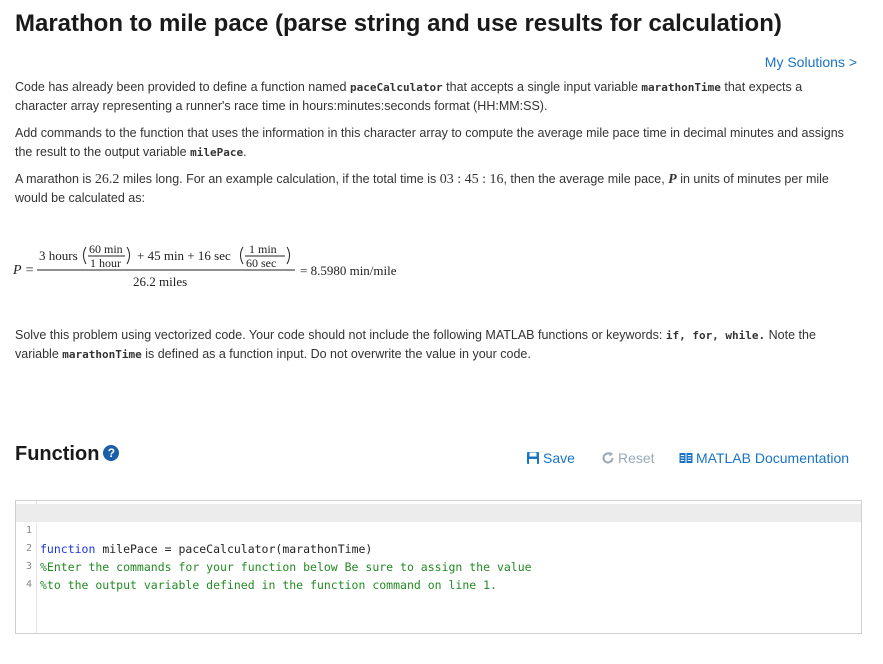 Image resolution: width=883 pixels, height=664 pixels. I want to click on pace-symbol: P, so click(672, 179).